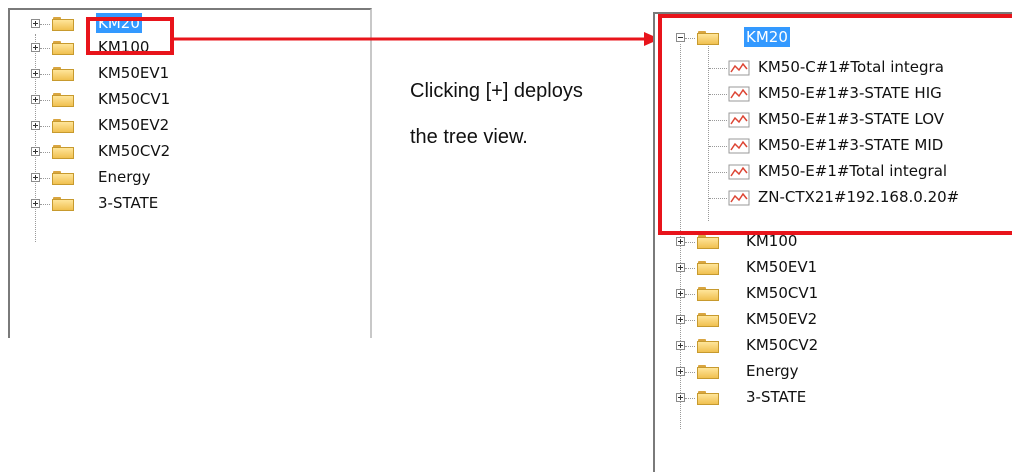 The width and height of the screenshot is (1012, 472). I want to click on caption-line-2: the tree view., so click(469, 137).